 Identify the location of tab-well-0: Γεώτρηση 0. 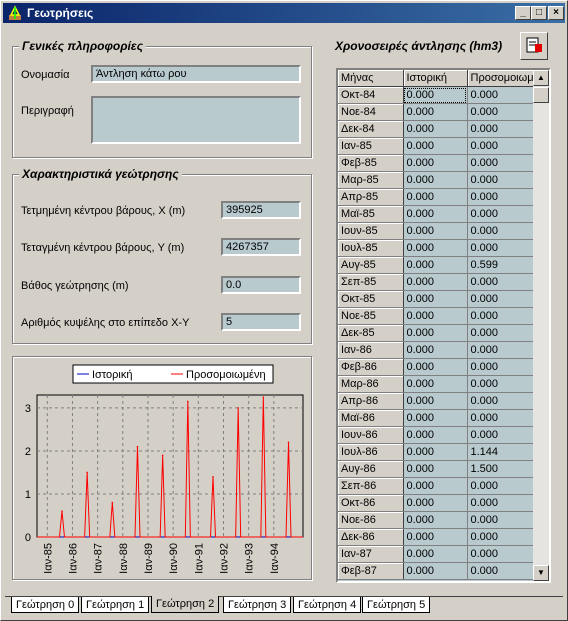
(45, 605).